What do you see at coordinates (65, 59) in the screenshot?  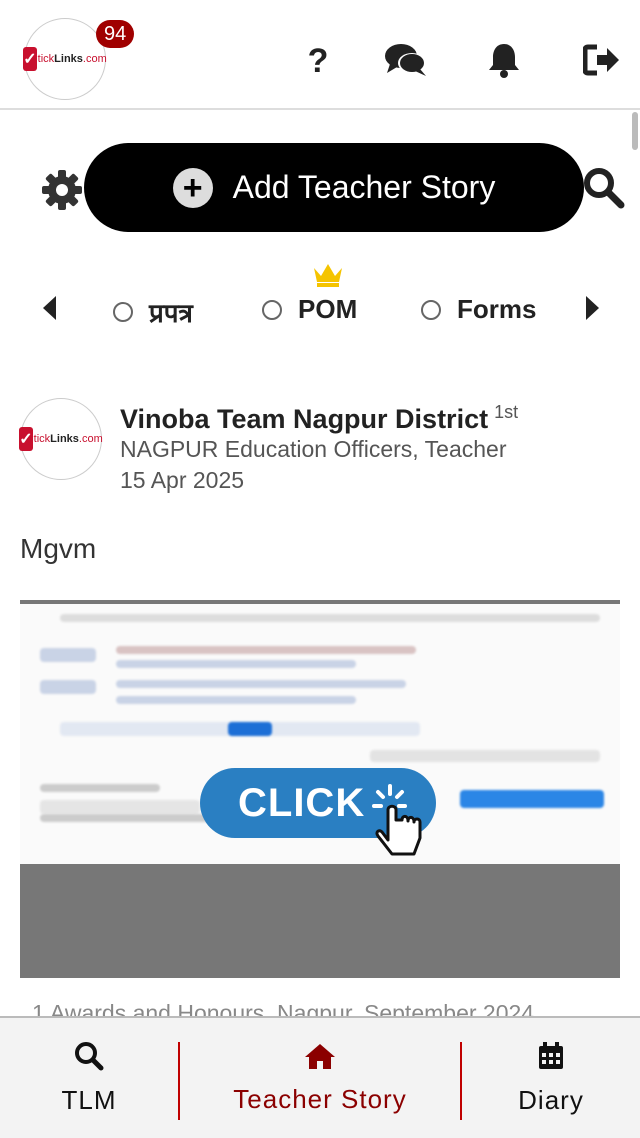 I see `app-logo: ✓ tickLinks.com` at bounding box center [65, 59].